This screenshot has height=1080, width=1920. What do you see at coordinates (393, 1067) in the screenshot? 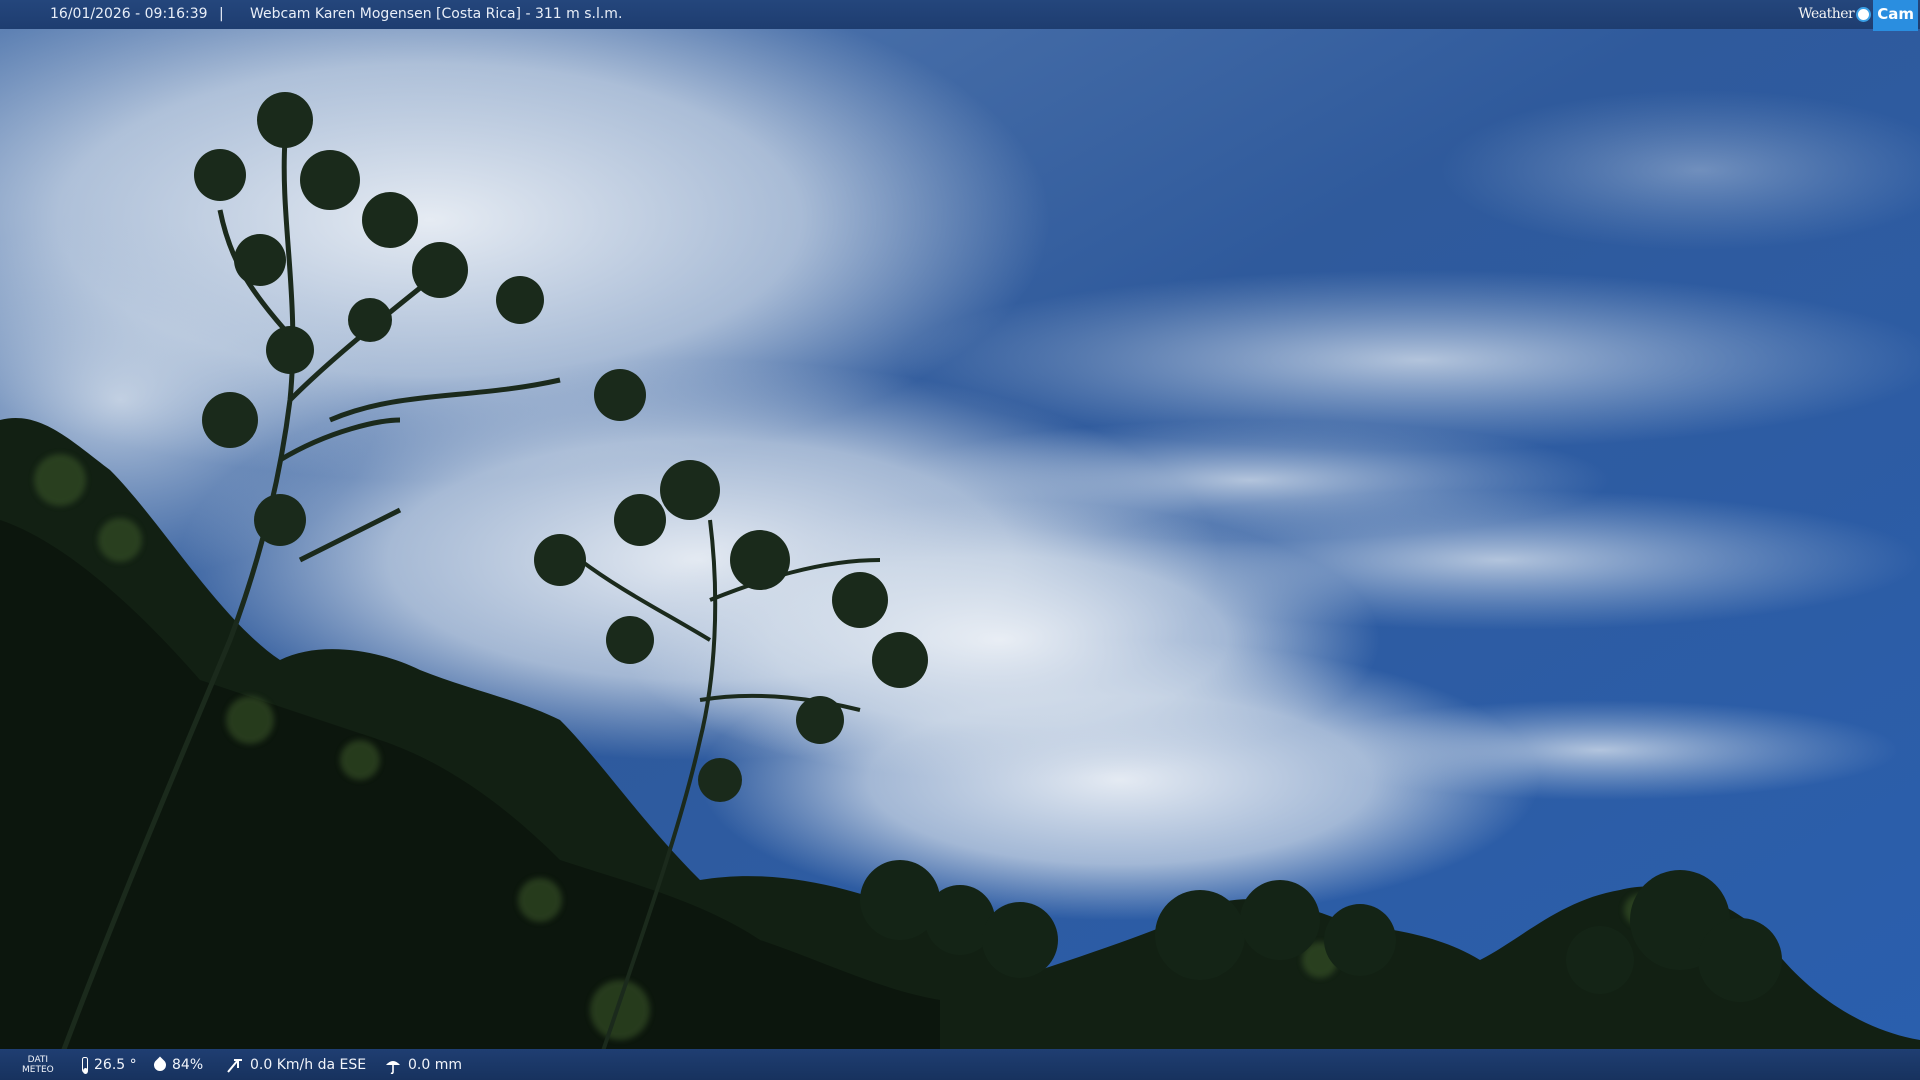
I see `rain-icon` at bounding box center [393, 1067].